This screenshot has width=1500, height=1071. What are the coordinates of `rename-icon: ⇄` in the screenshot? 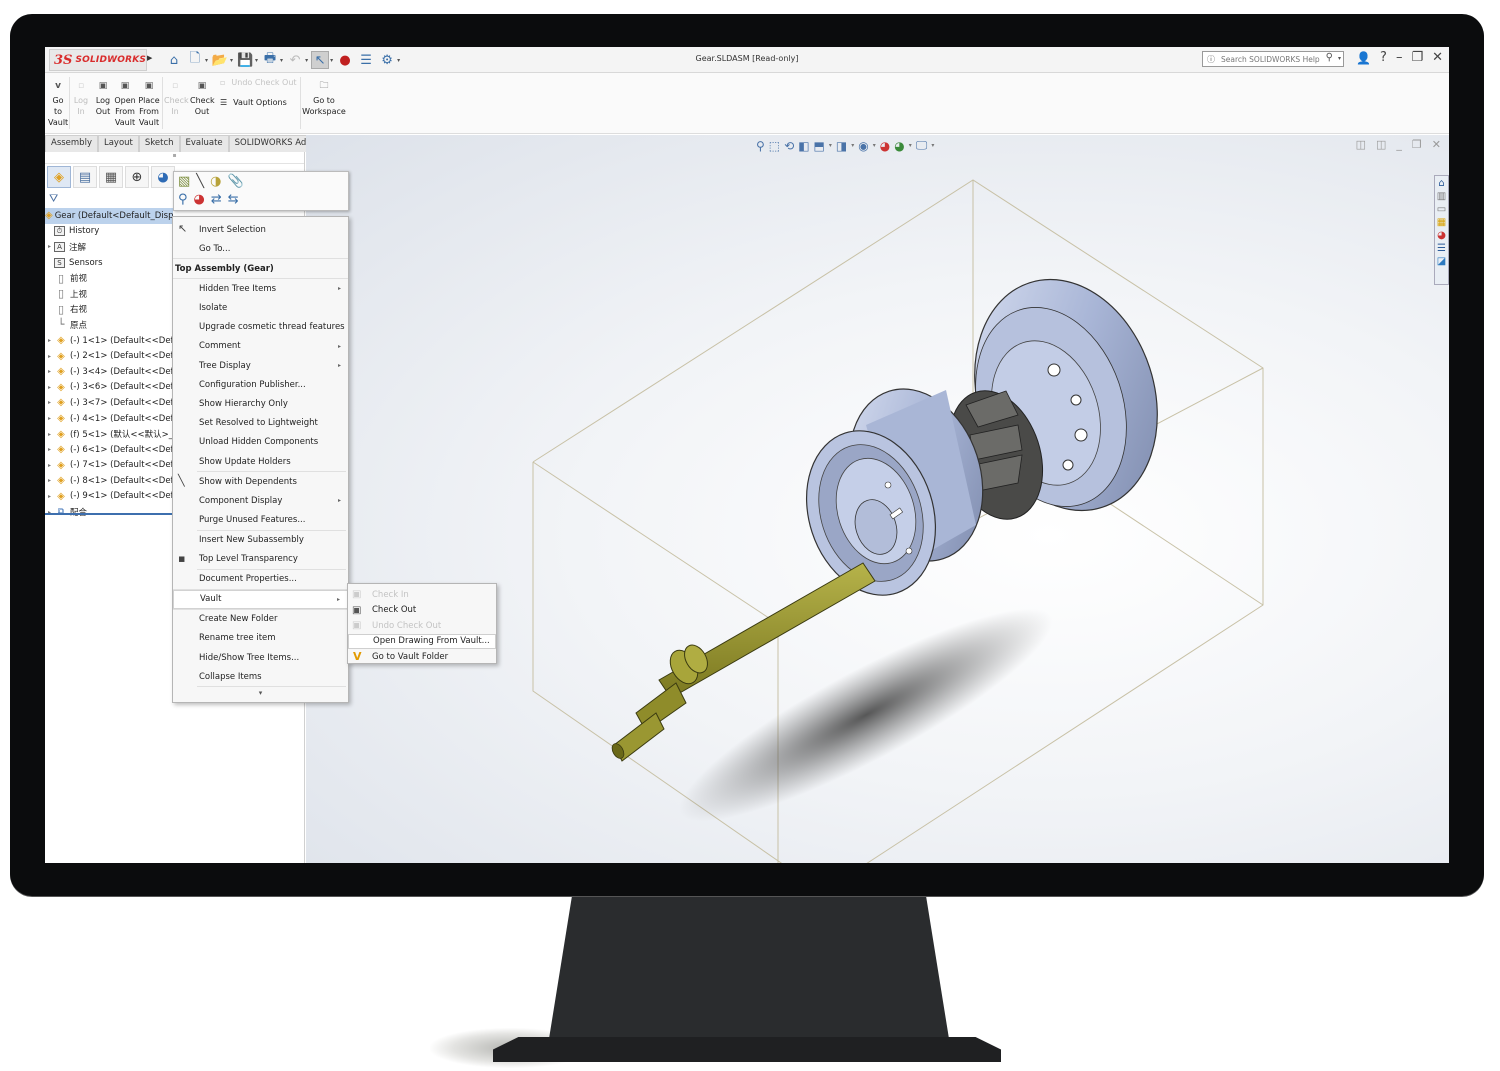 It's located at (216, 199).